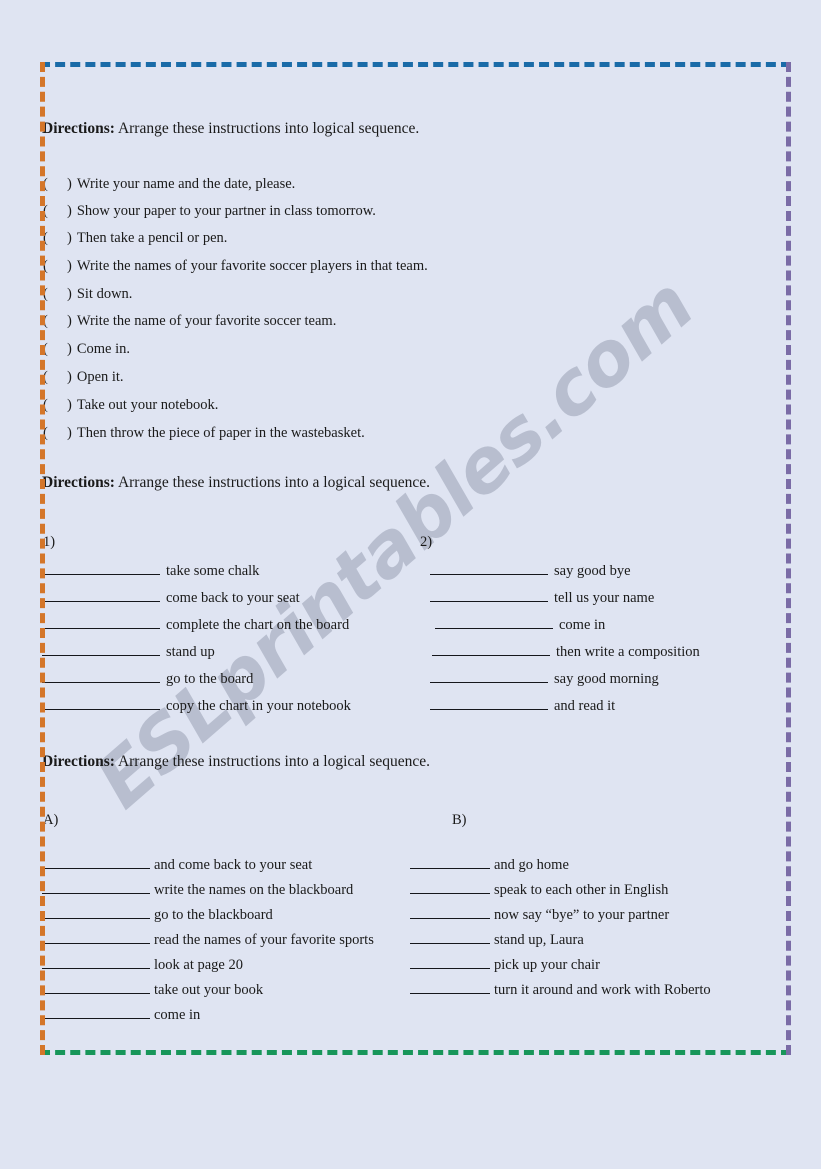 This screenshot has height=1169, width=821. Describe the element at coordinates (42, 558) in the screenshot. I see `border-left-dashed` at that location.